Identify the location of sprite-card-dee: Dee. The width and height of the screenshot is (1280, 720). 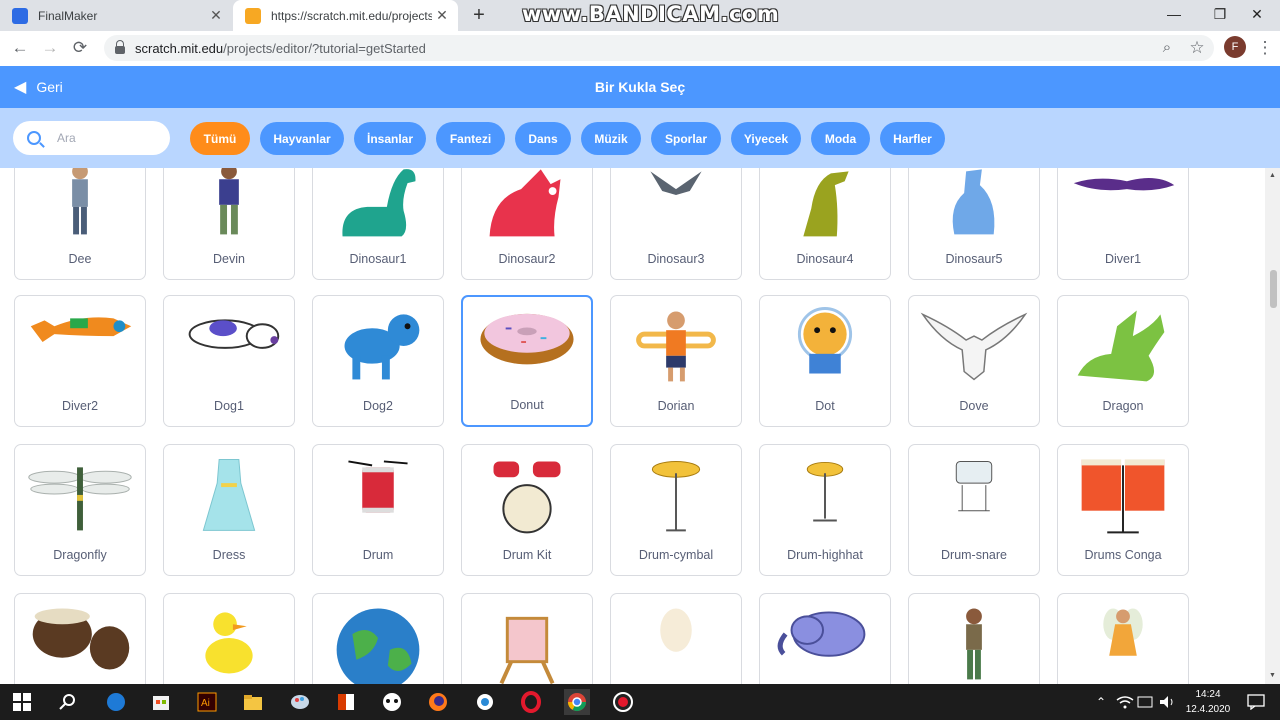
(80, 224).